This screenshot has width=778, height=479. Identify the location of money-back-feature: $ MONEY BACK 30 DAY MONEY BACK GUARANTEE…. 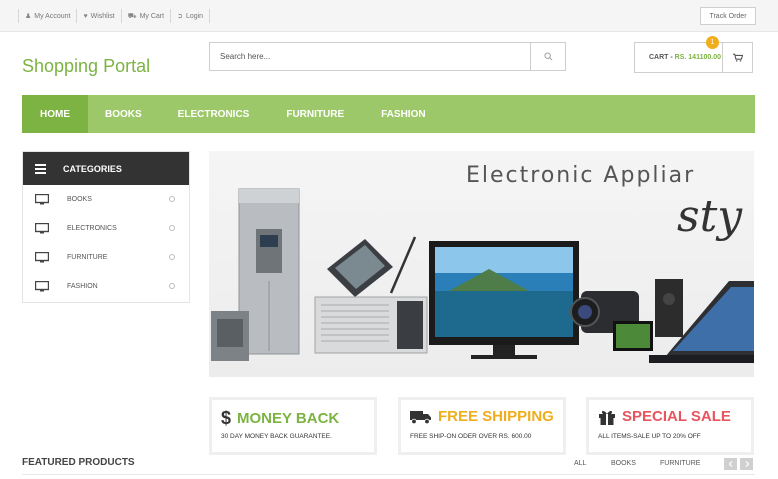
(293, 426).